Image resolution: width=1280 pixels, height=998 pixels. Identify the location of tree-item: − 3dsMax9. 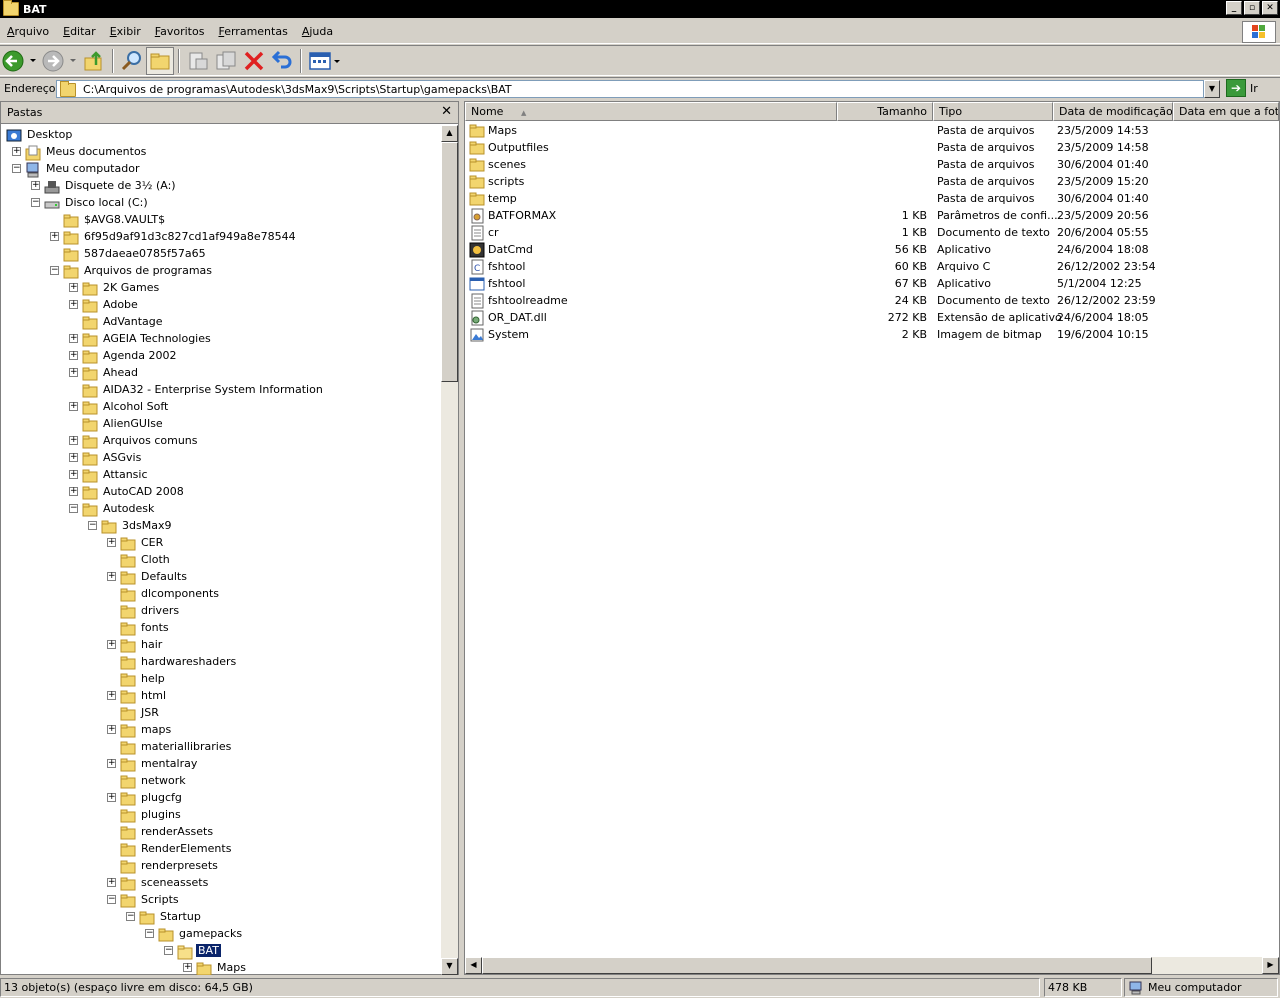
(130, 525).